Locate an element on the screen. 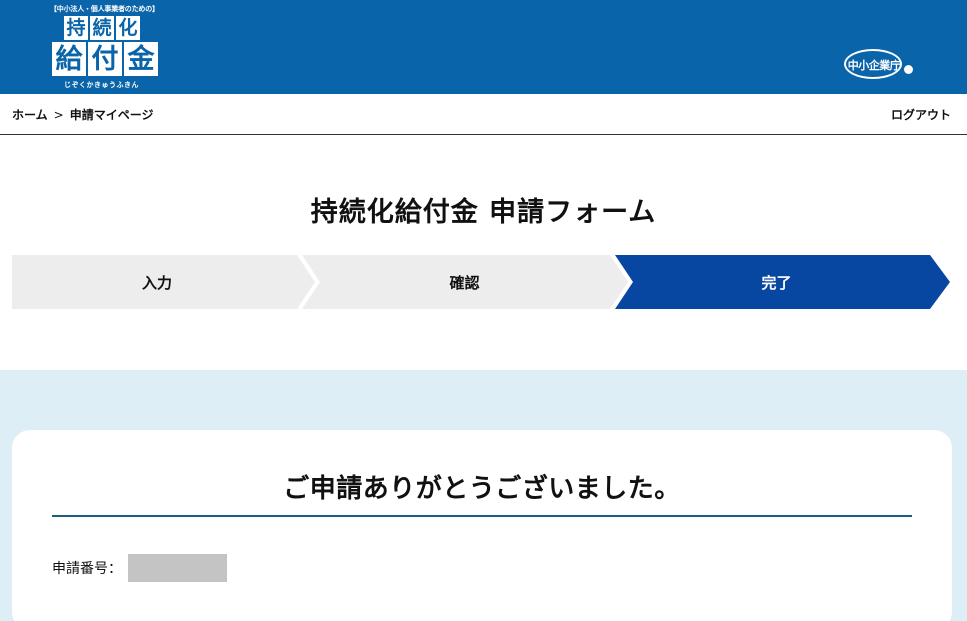  logo-tagline: 【中小法人・個人事業者のための】 is located at coordinates (104, 9).